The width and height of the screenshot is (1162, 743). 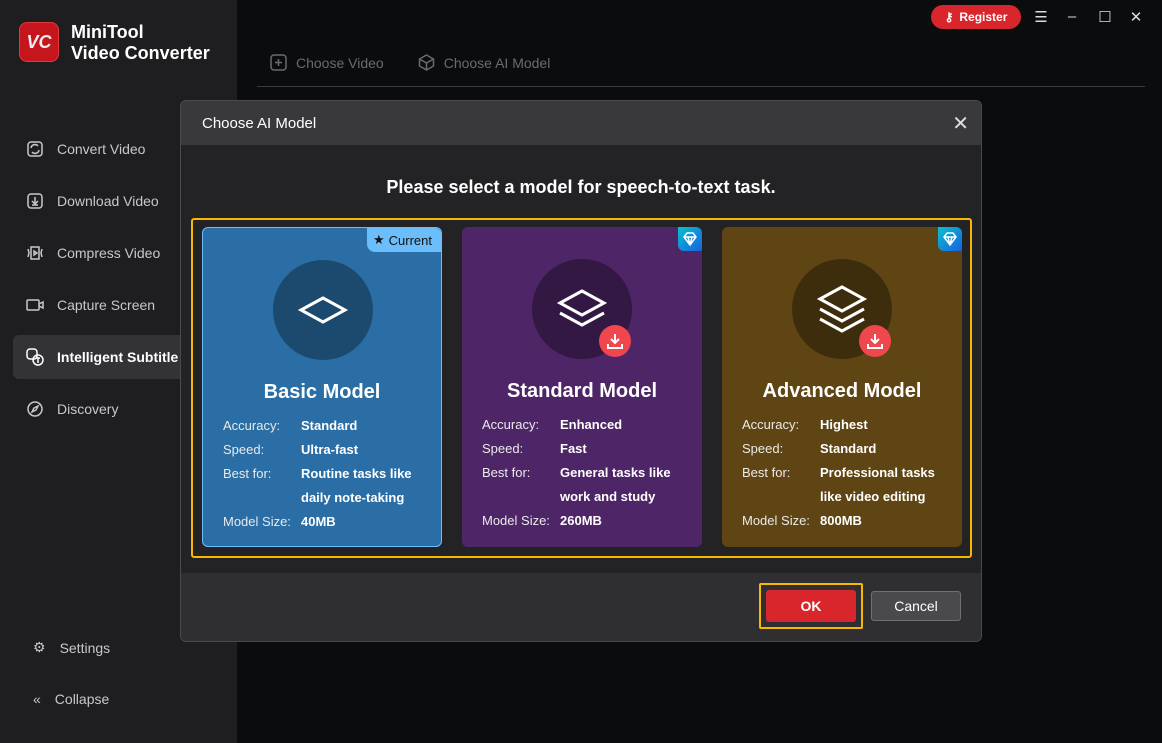 What do you see at coordinates (39, 42) in the screenshot?
I see `app-logo: VC` at bounding box center [39, 42].